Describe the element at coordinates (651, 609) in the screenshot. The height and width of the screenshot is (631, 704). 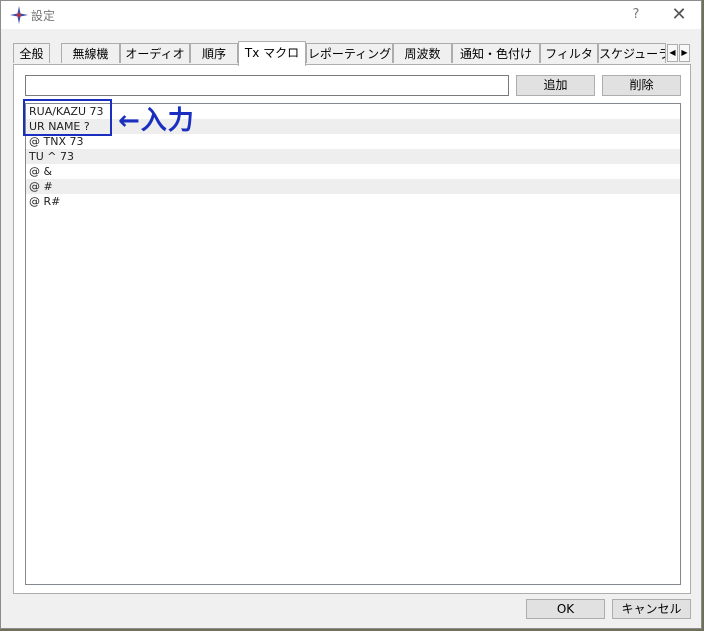
I see `cancel-button: キャンセル` at that location.